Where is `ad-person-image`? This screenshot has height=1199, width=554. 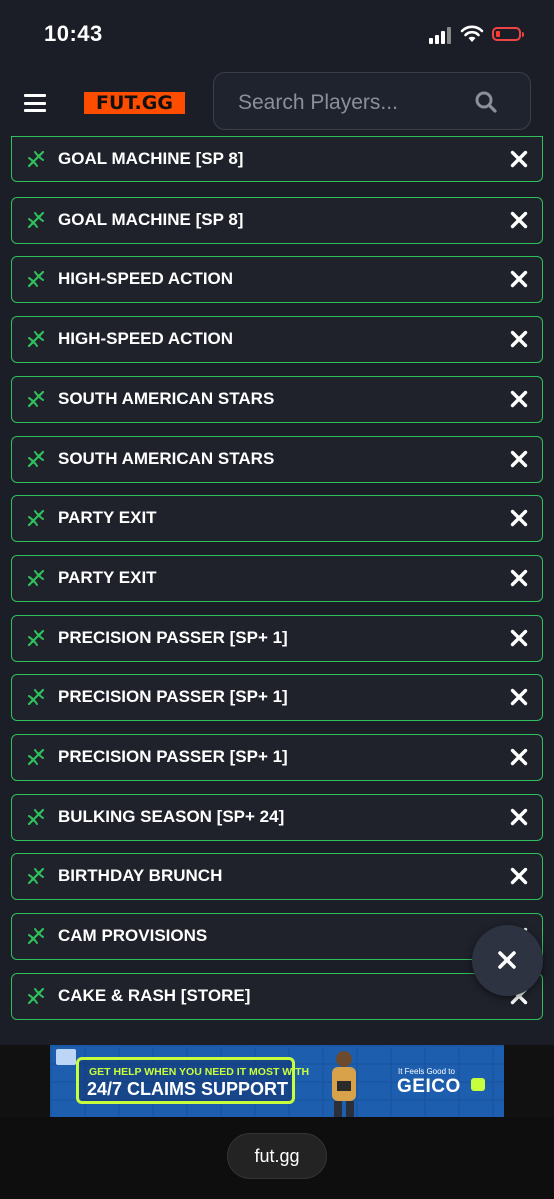
ad-person-image is located at coordinates (344, 1084).